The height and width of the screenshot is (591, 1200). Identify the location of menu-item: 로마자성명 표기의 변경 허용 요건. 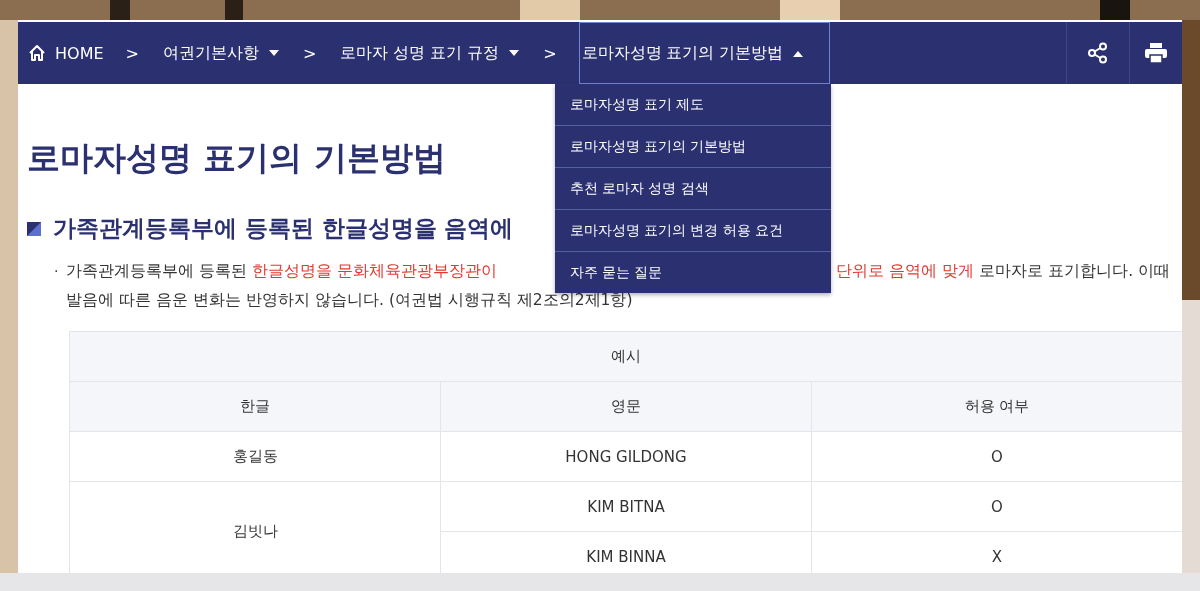
(692, 230).